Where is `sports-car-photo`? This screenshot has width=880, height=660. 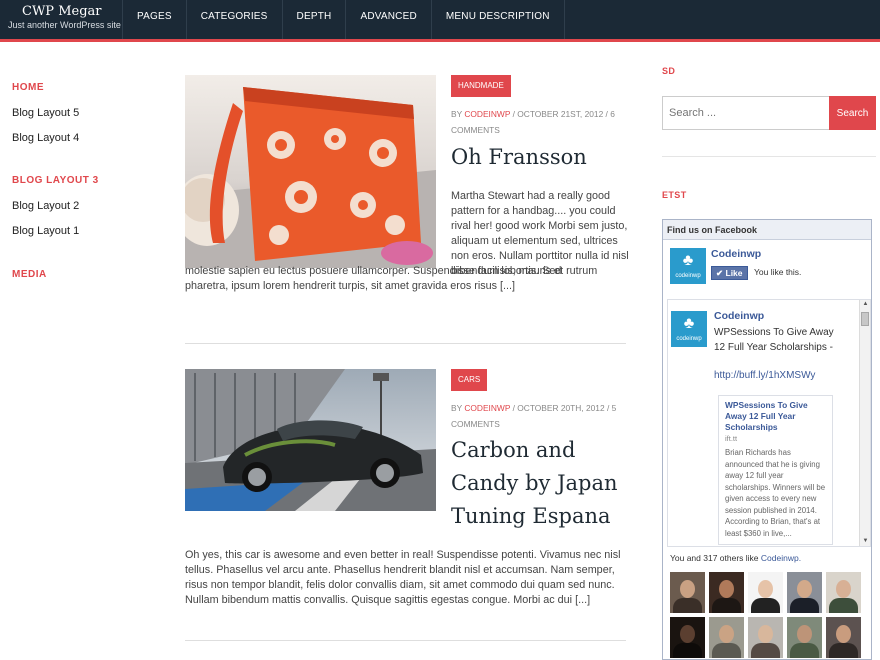
sports-car-photo is located at coordinates (310, 440).